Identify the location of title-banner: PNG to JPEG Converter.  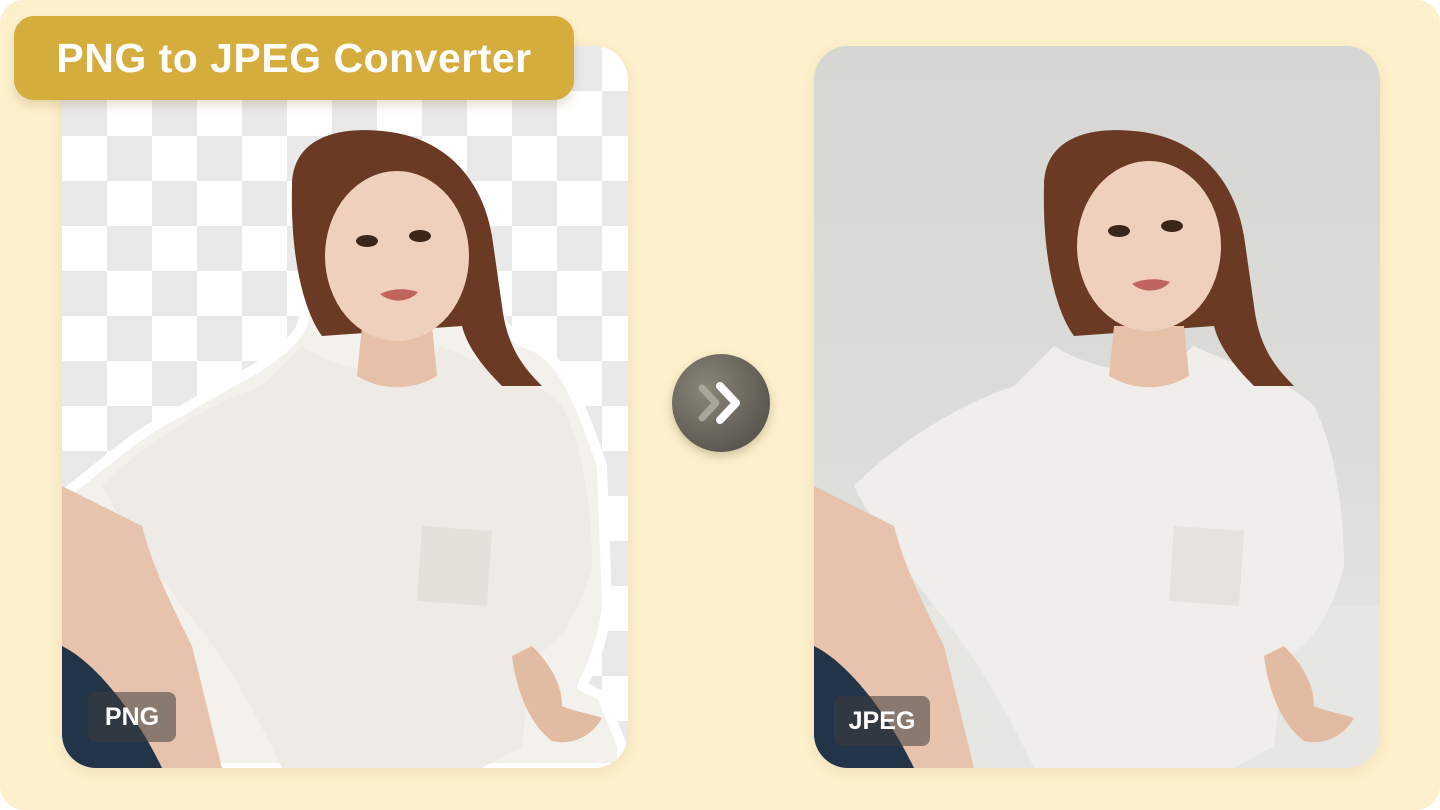
(294, 58).